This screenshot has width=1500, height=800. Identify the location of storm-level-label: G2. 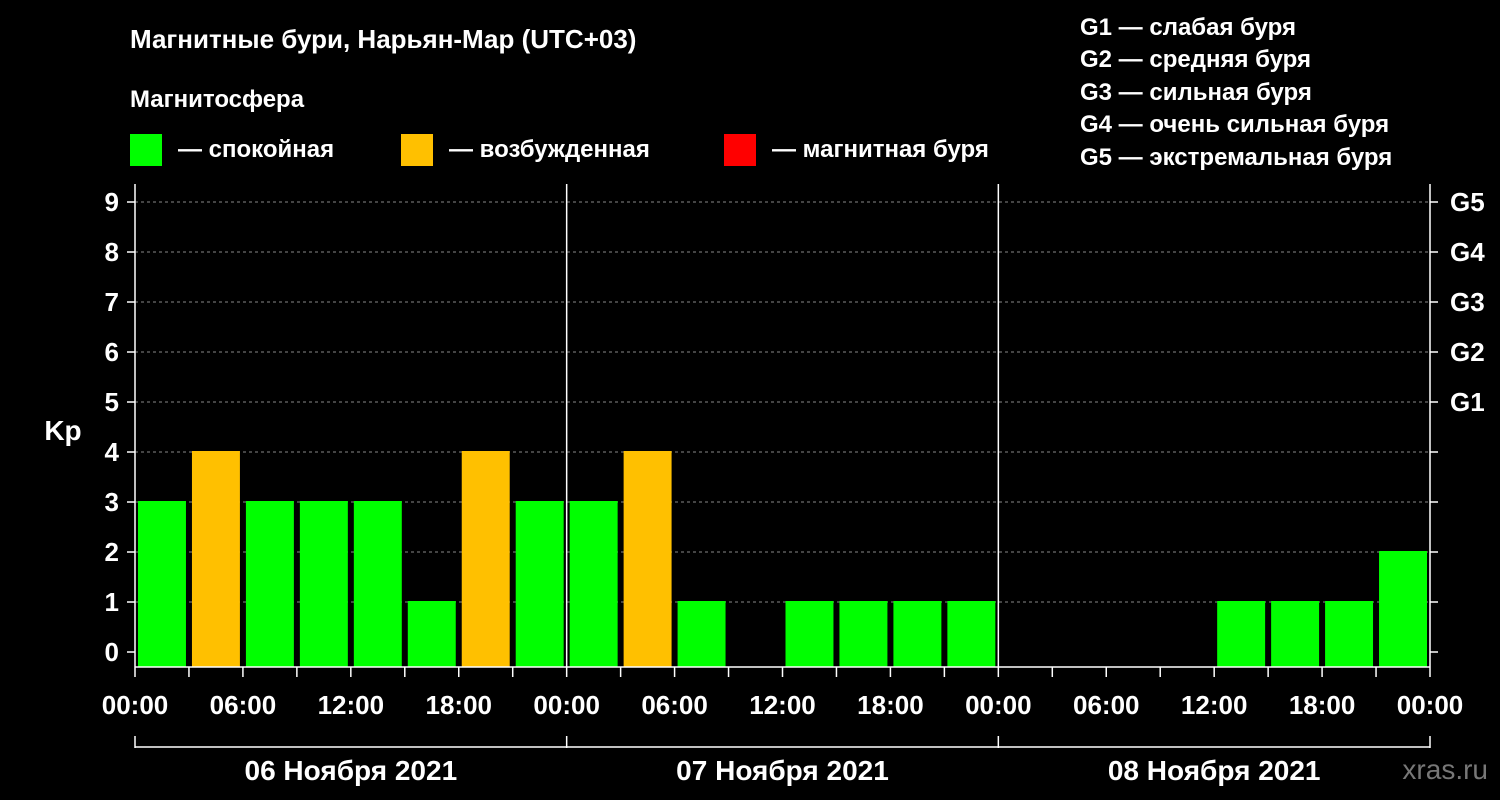
(1467, 352).